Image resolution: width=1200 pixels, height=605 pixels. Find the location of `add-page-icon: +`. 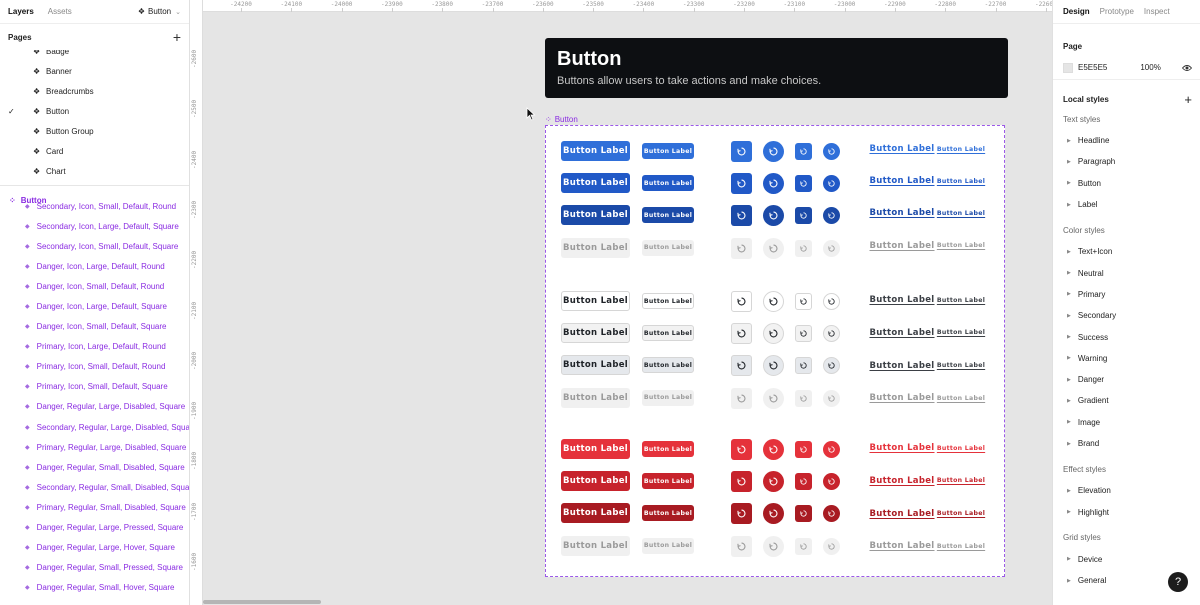

add-page-icon: + is located at coordinates (177, 37).